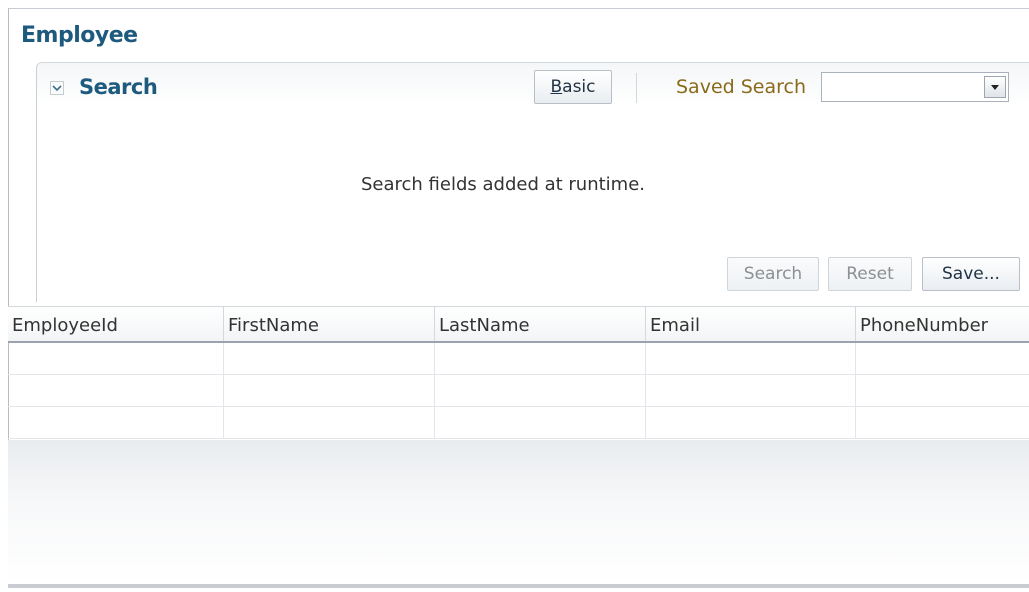 This screenshot has width=1029, height=592. Describe the element at coordinates (116, 324) in the screenshot. I see `column-header-employeeid: EmployeeId` at that location.